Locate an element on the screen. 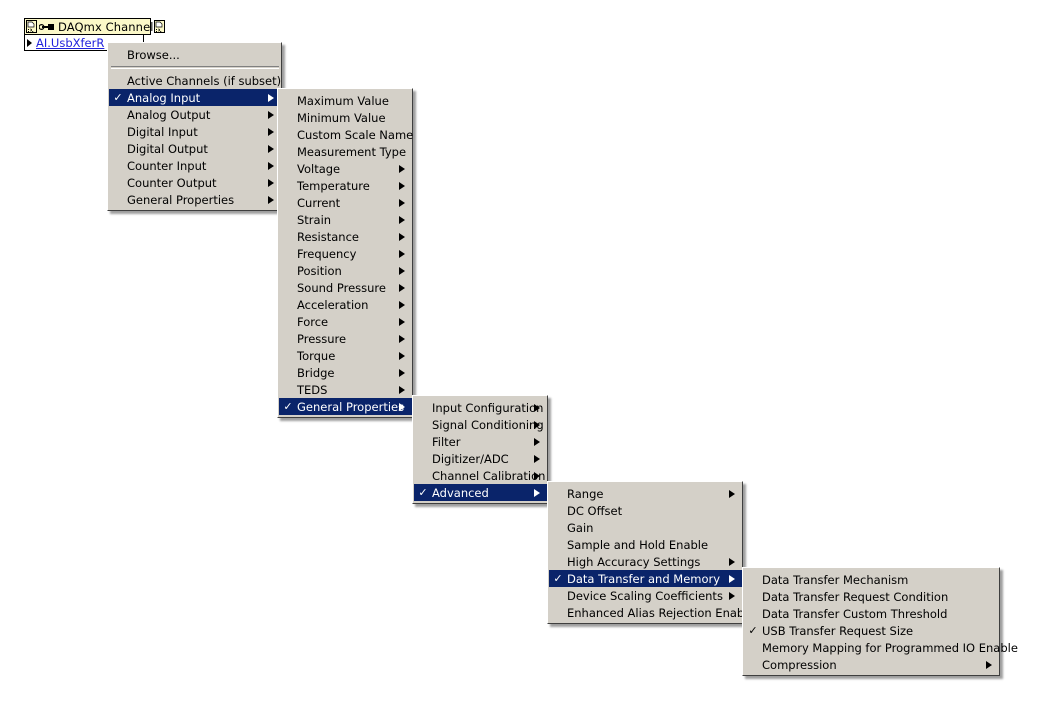  menu-item-strain: Strain is located at coordinates (345, 219).